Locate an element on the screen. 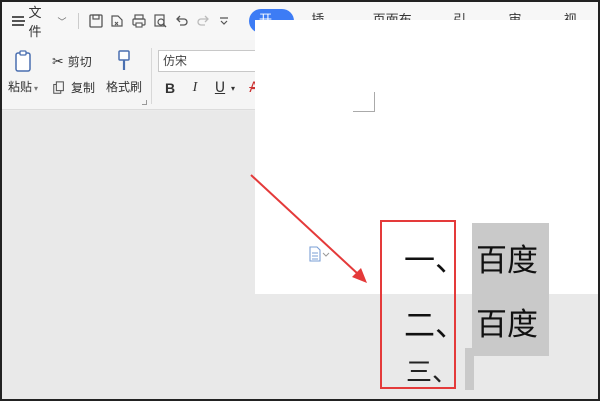 The image size is (600, 401). annotation-box is located at coordinates (418, 304).